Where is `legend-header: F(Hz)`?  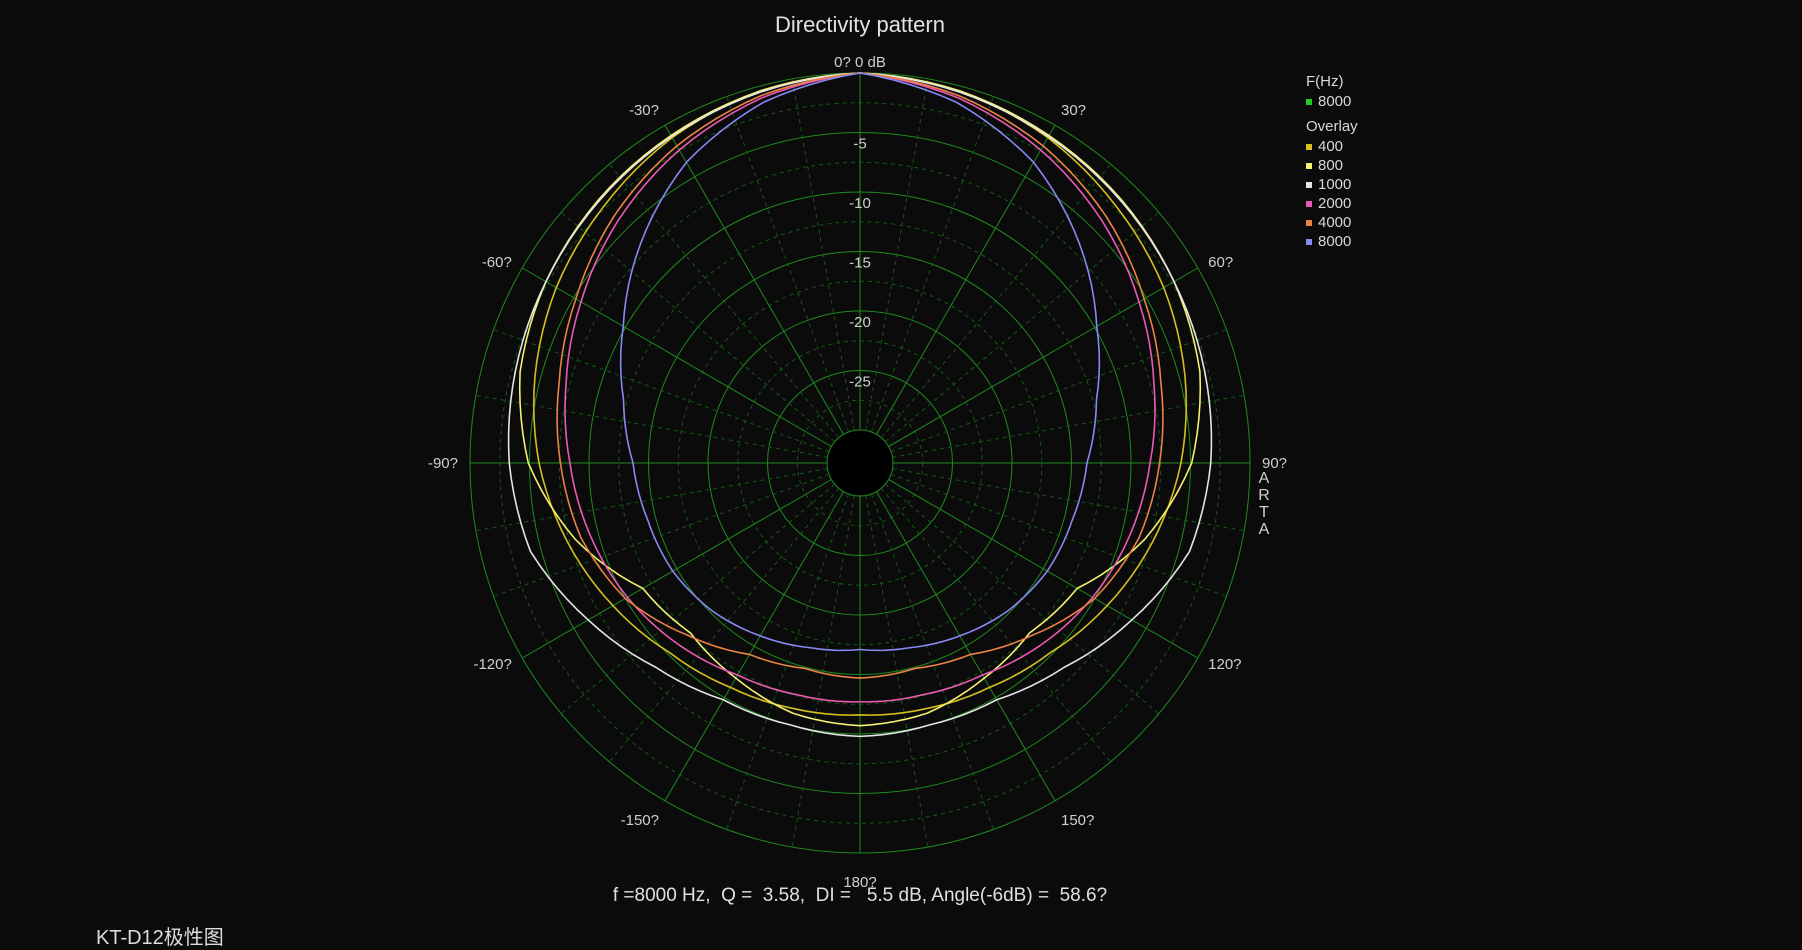 legend-header: F(Hz) is located at coordinates (1325, 81).